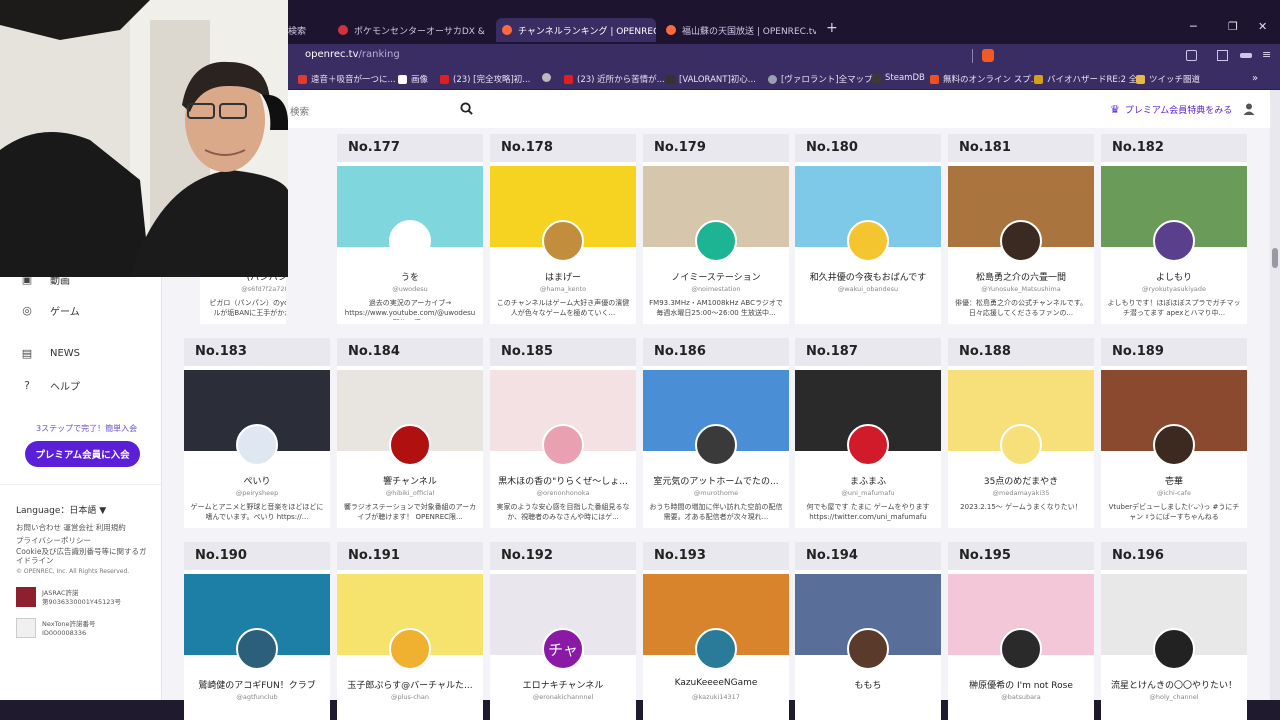  I want to click on channel-card: No.196 流星とけんきの〇〇やりたい！ @holy_channel, so click(1174, 631).